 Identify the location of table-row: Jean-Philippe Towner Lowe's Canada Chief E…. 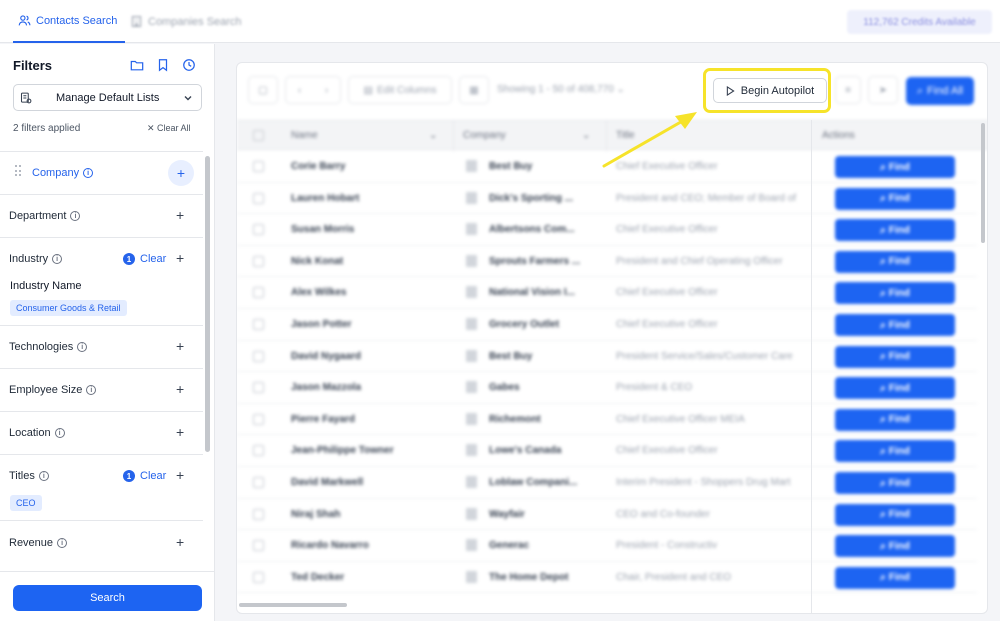
(607, 451).